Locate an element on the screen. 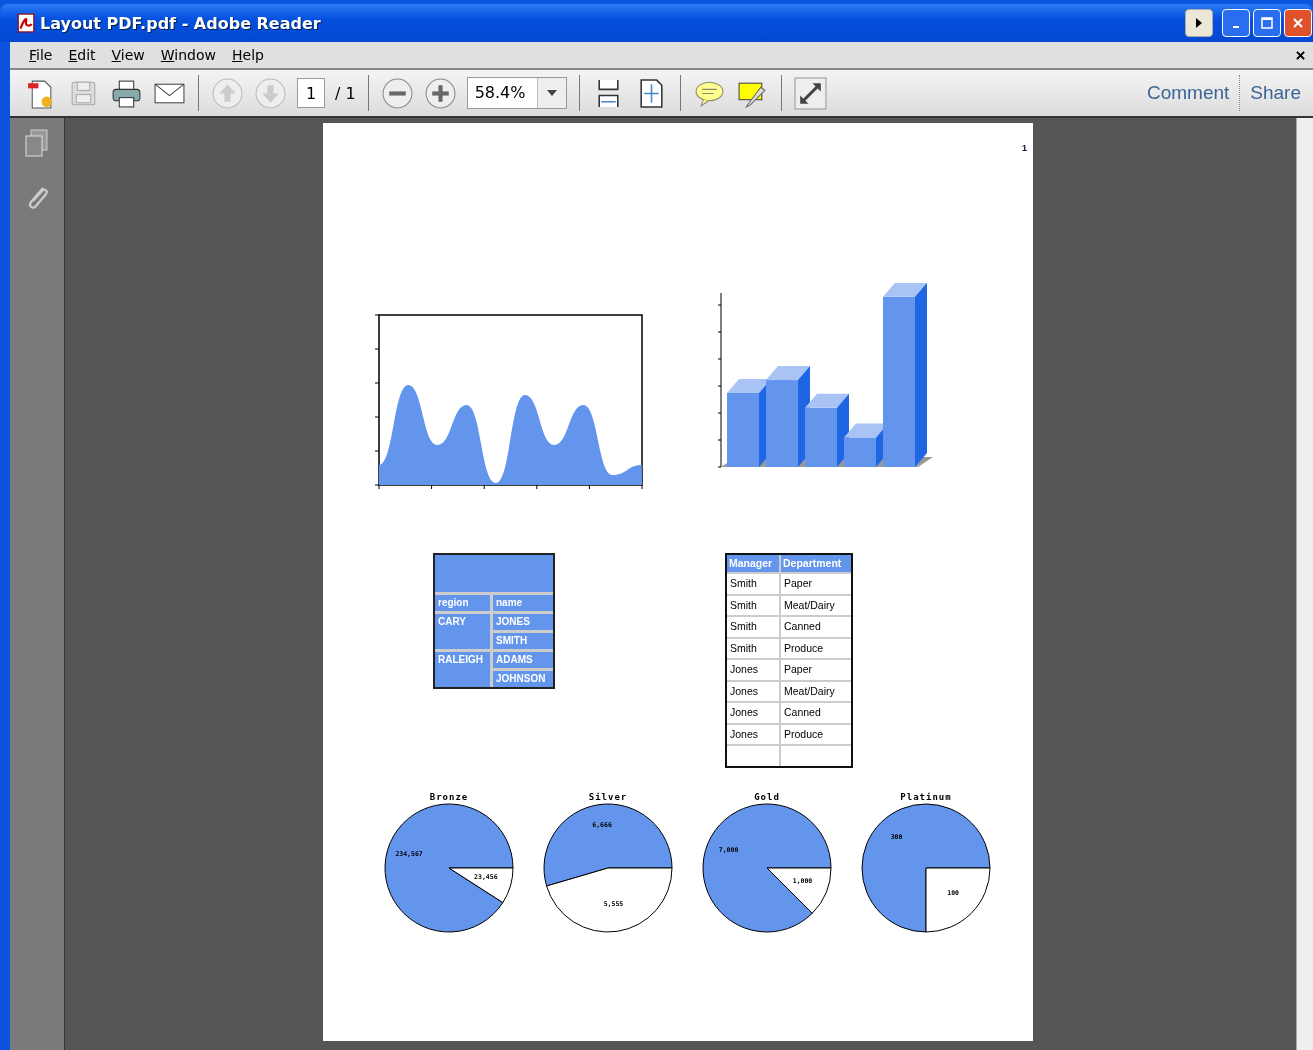 The image size is (1313, 1050). close-button is located at coordinates (1298, 23).